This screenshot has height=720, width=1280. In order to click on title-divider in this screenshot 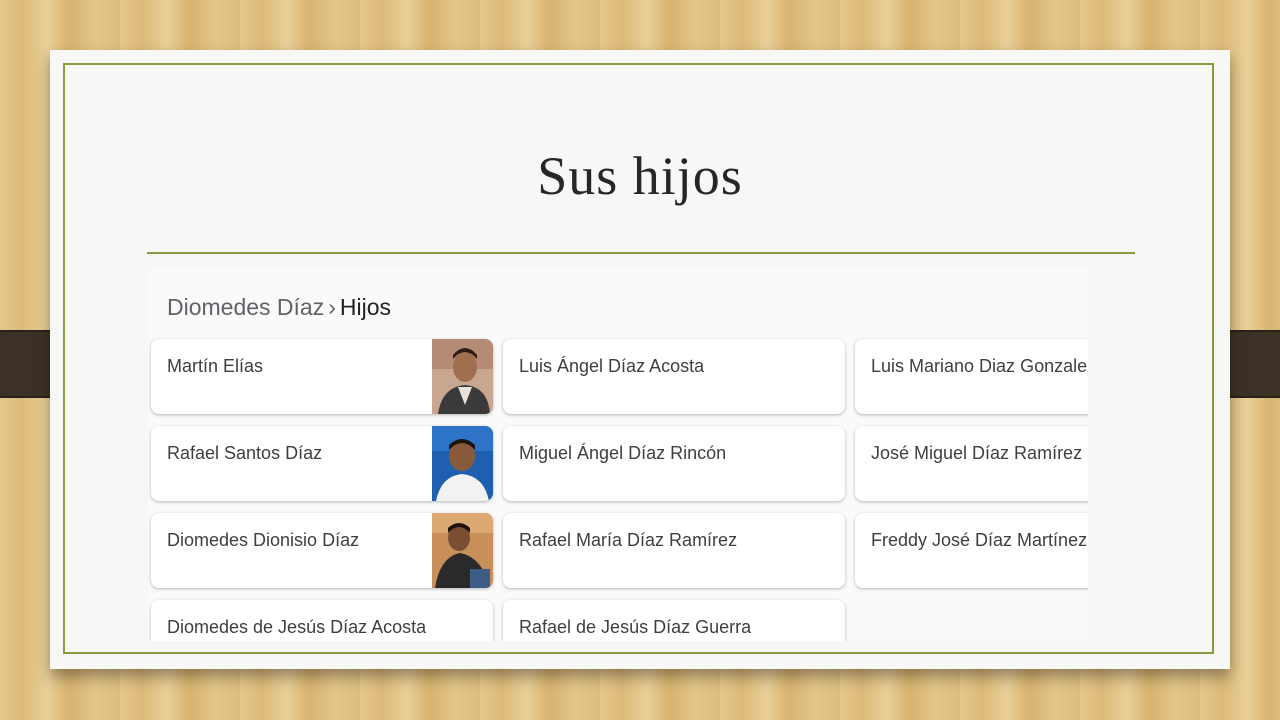, I will do `click(641, 253)`.